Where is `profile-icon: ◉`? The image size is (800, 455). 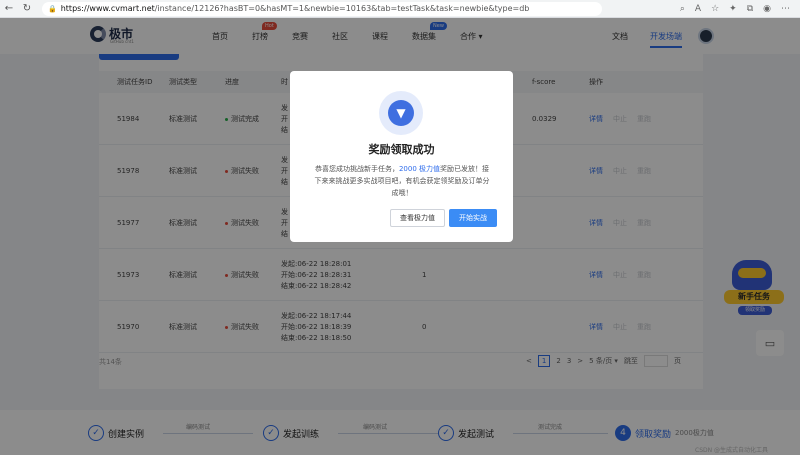
profile-icon: ◉ is located at coordinates (767, 9).